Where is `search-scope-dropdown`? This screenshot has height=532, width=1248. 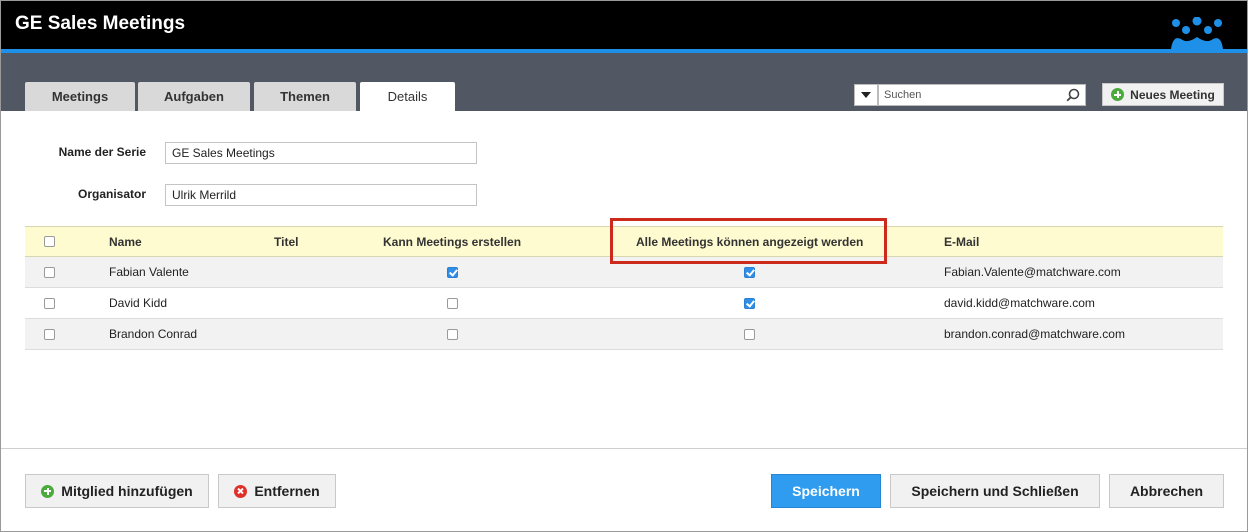 search-scope-dropdown is located at coordinates (866, 95).